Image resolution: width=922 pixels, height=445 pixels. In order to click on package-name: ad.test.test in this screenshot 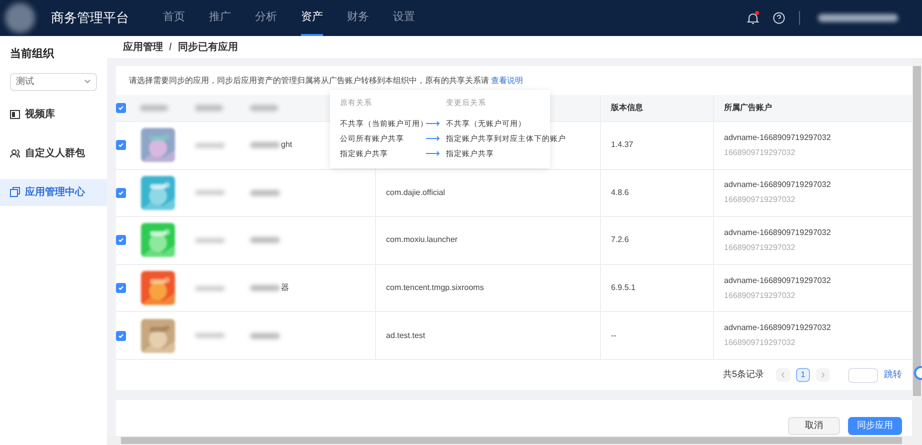, I will do `click(406, 336)`.